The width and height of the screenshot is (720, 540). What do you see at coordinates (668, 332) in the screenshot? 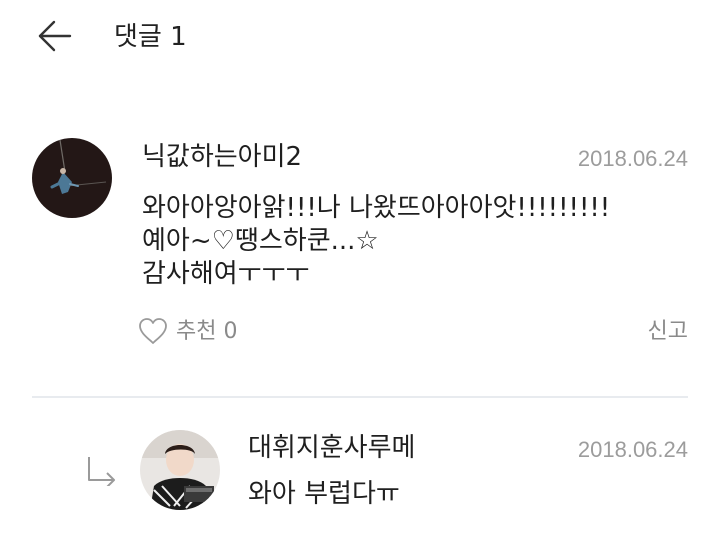
I see `report-button: 신고` at bounding box center [668, 332].